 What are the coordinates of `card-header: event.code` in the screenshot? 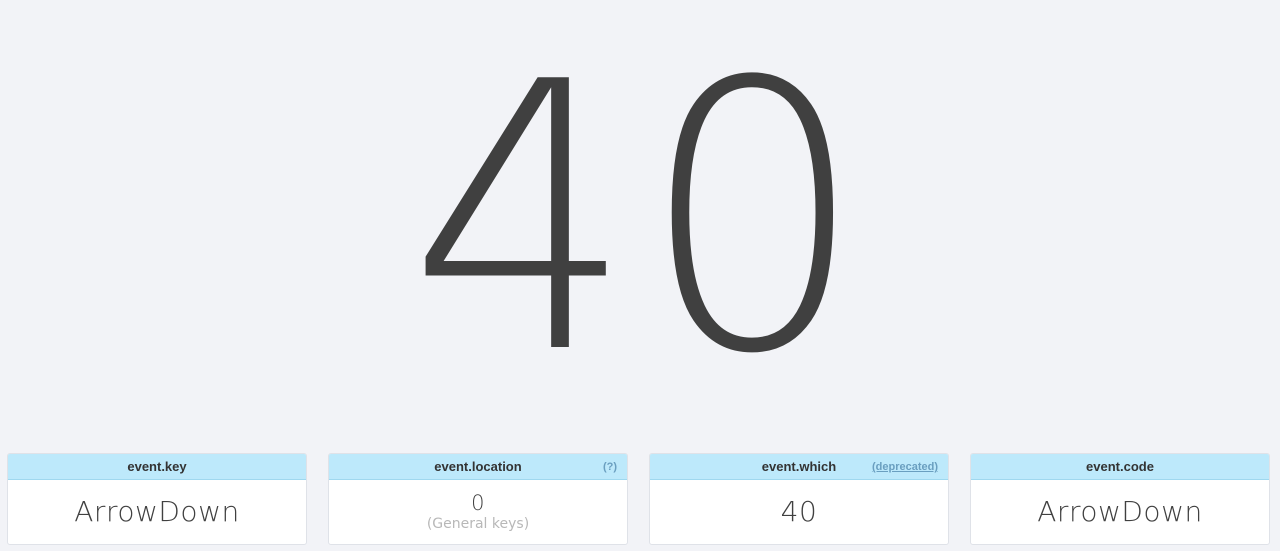 It's located at (1120, 467).